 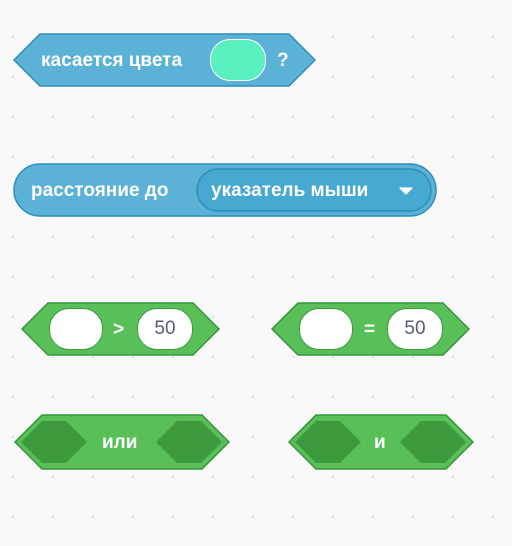 I want to click on touching-color-label: касается цвета, so click(x=112, y=60).